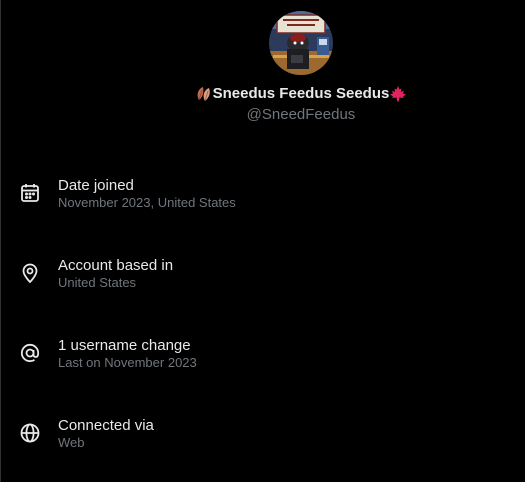 Image resolution: width=525 pixels, height=482 pixels. Describe the element at coordinates (398, 94) in the screenshot. I see `maple-leaf-icon` at that location.